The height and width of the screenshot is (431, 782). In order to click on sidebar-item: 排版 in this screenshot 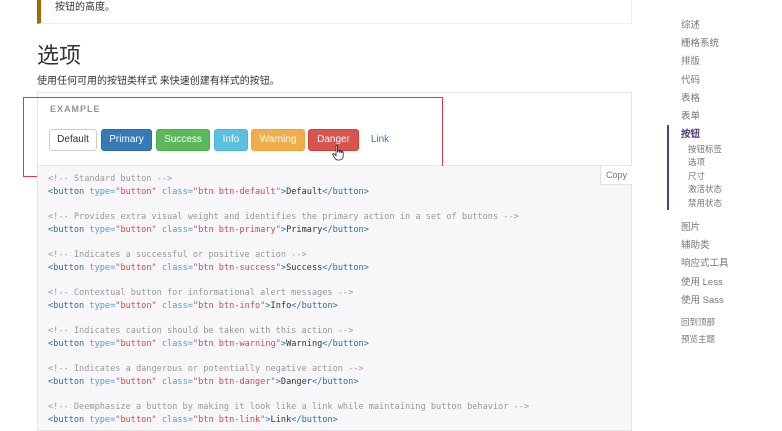, I will do `click(690, 60)`.